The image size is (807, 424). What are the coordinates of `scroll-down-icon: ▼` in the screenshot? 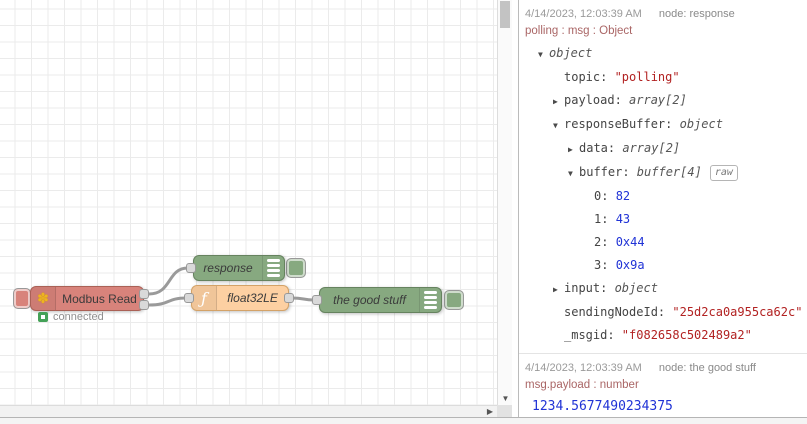 It's located at (505, 398).